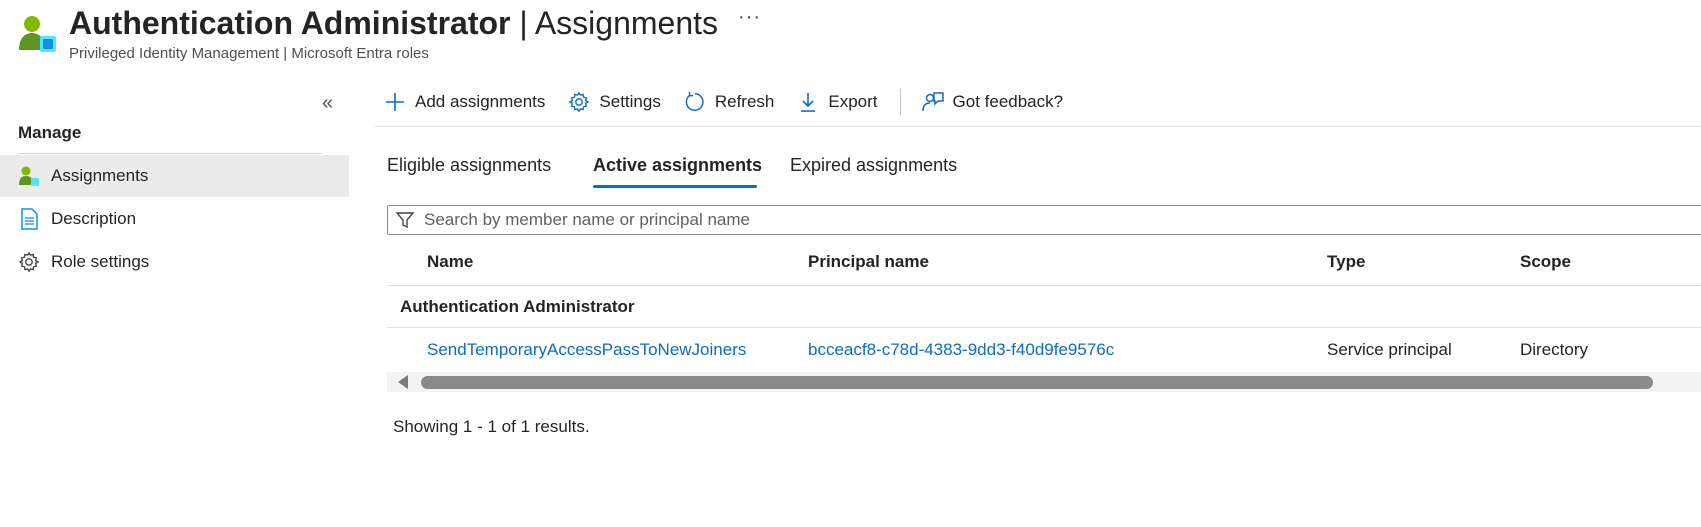 This screenshot has height=527, width=1701. What do you see at coordinates (1554, 349) in the screenshot?
I see `row-scope: Directory` at bounding box center [1554, 349].